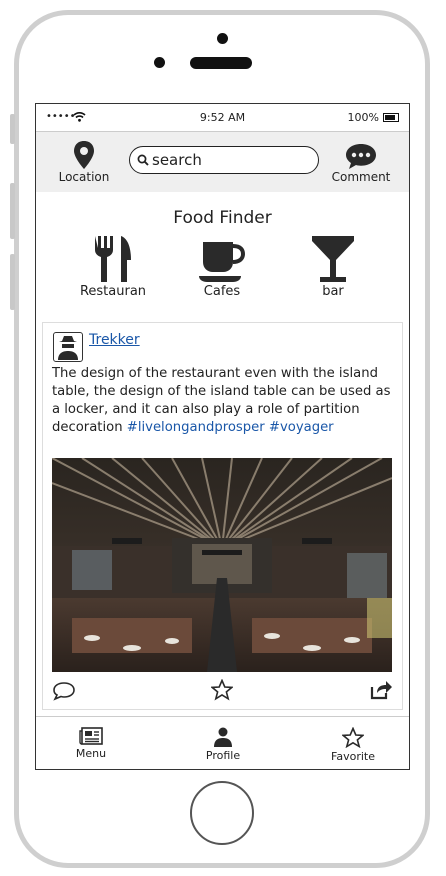 The height and width of the screenshot is (876, 446). What do you see at coordinates (353, 756) in the screenshot?
I see `nav-favorite-label: Favorite` at bounding box center [353, 756].